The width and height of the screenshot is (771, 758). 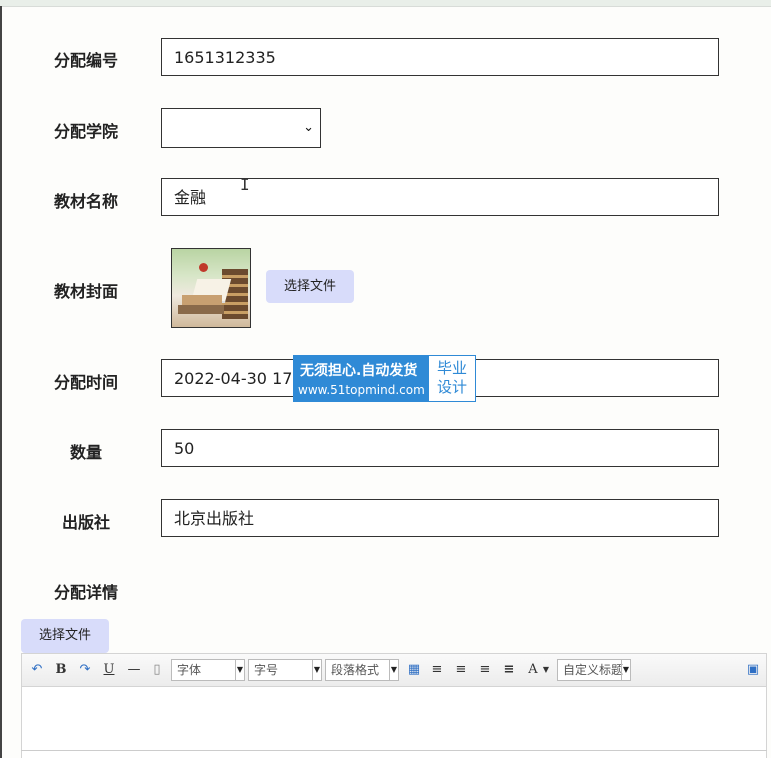 I want to click on table-icon: ▦, so click(x=414, y=670).